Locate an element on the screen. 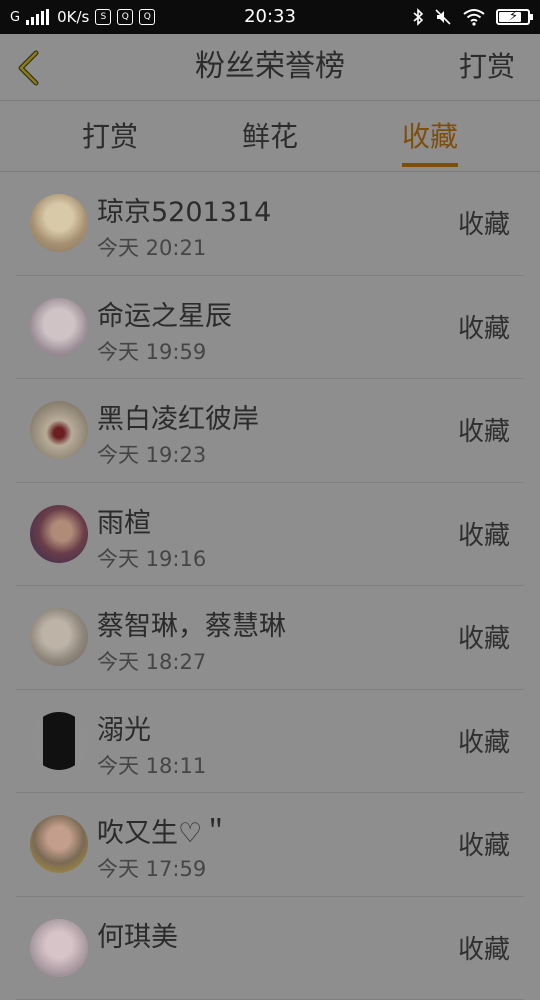  timestamp: 今天 19:23 is located at coordinates (151, 454).